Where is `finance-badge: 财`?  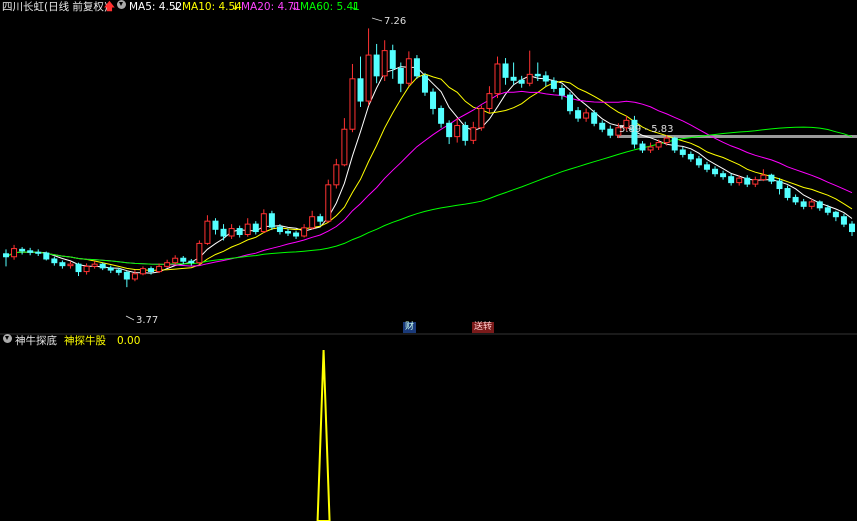 finance-badge: 财 is located at coordinates (410, 327).